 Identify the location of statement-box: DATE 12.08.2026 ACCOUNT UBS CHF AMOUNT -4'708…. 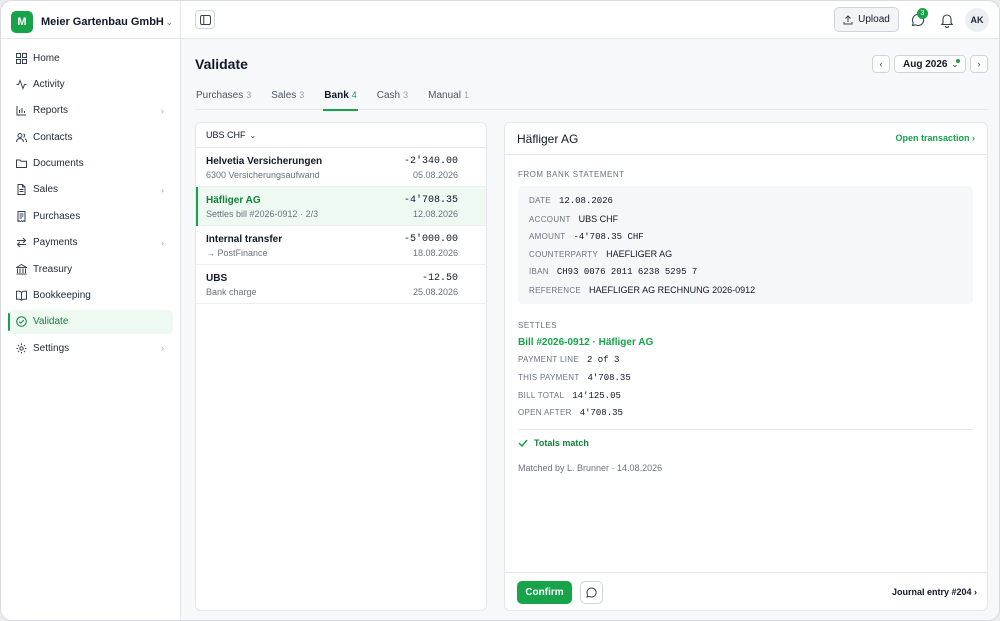
(745, 245).